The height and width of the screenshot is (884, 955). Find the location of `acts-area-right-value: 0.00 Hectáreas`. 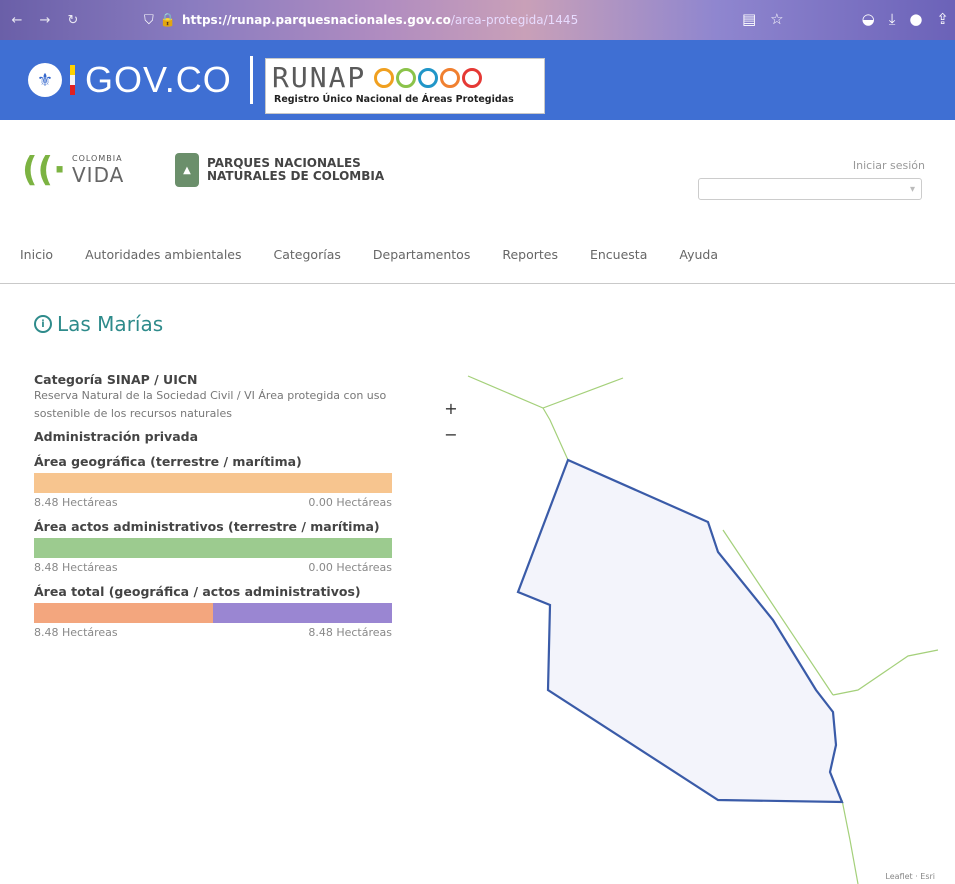

acts-area-right-value: 0.00 Hectáreas is located at coordinates (350, 567).